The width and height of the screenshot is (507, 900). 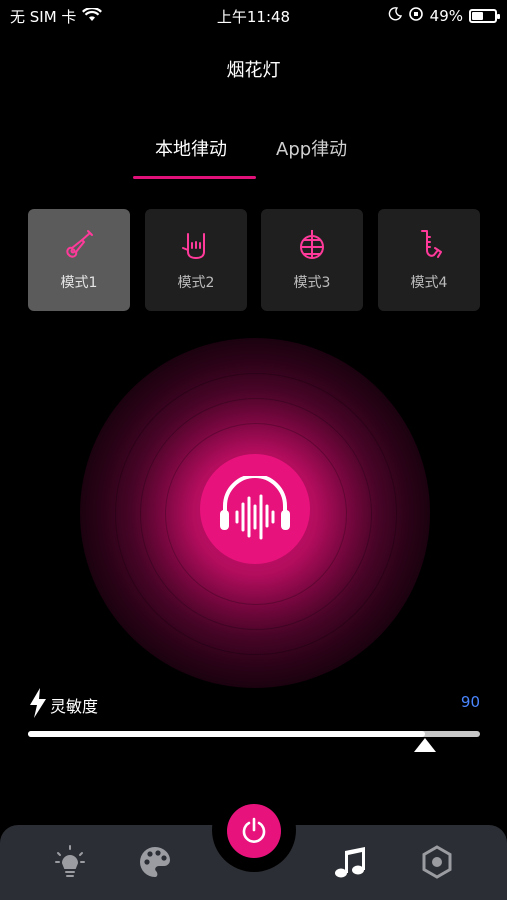 What do you see at coordinates (193, 246) in the screenshot?
I see `rock-hand-icon` at bounding box center [193, 246].